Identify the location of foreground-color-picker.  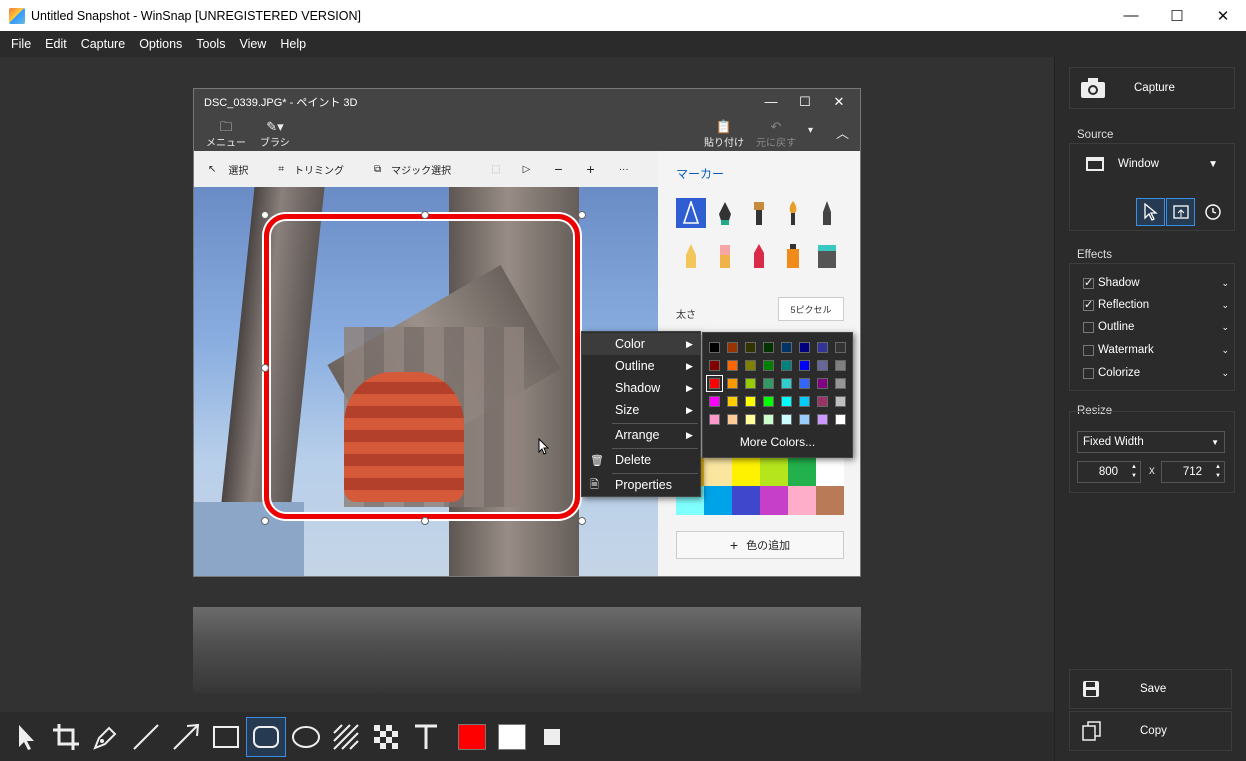
(472, 737).